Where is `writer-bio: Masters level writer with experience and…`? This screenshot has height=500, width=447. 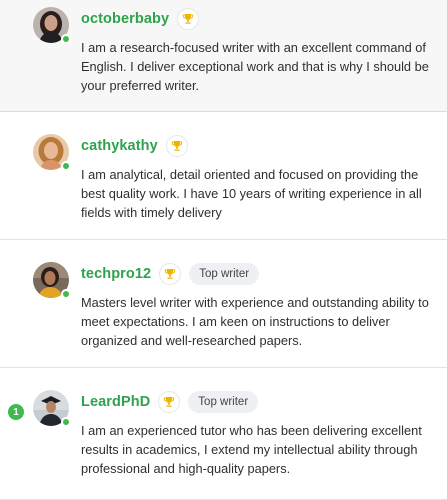
writer-bio: Masters level writer with experience and… is located at coordinates (255, 321).